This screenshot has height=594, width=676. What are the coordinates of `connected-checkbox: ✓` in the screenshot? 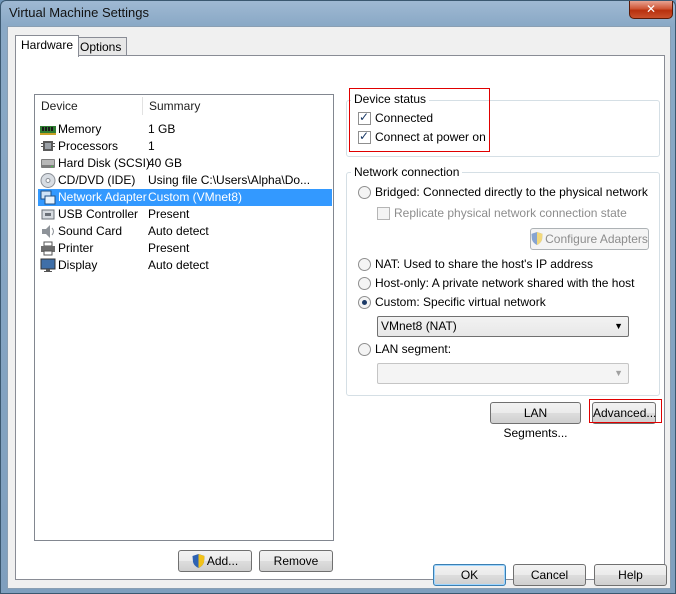 It's located at (364, 117).